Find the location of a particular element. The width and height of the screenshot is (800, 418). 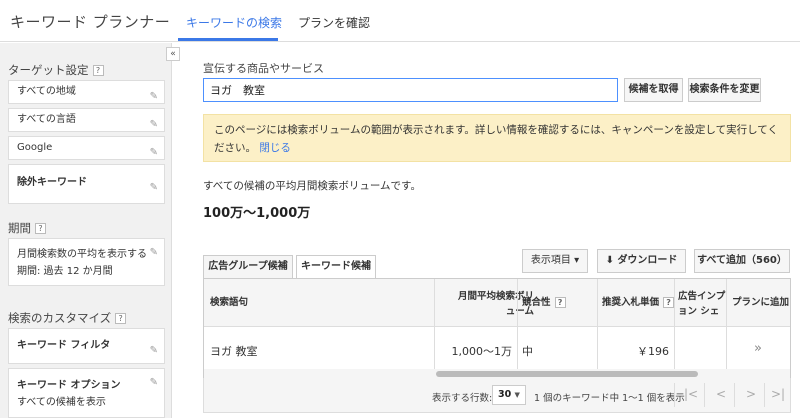

close-notice-link: 閉じる is located at coordinates (275, 148).